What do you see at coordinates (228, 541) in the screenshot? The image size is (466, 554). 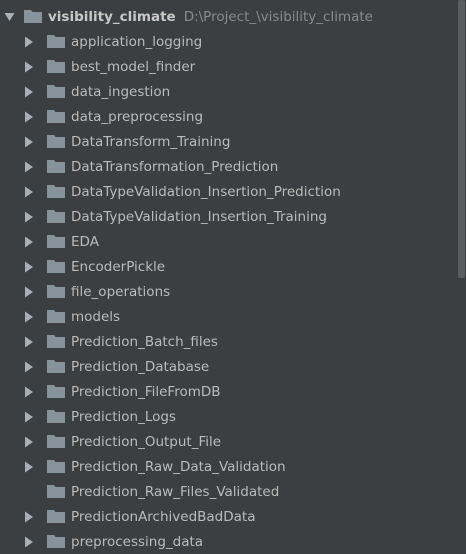 I see `tree-item: preprocessing_data` at bounding box center [228, 541].